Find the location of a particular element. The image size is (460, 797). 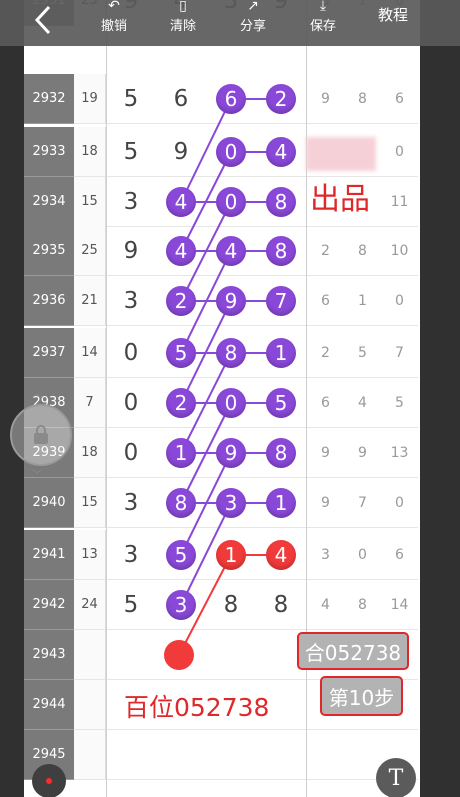

blurred-watermark is located at coordinates (341, 154).